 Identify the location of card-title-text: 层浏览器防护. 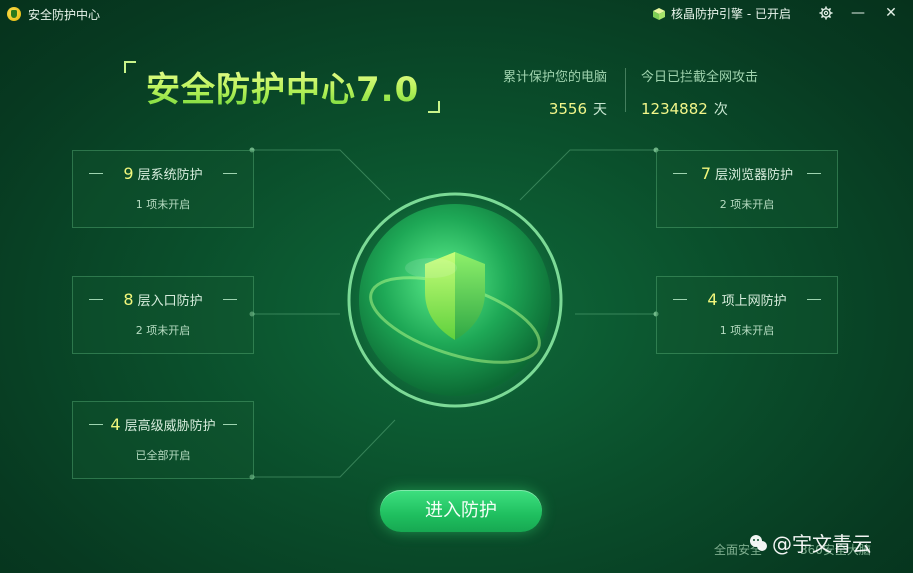
(754, 175).